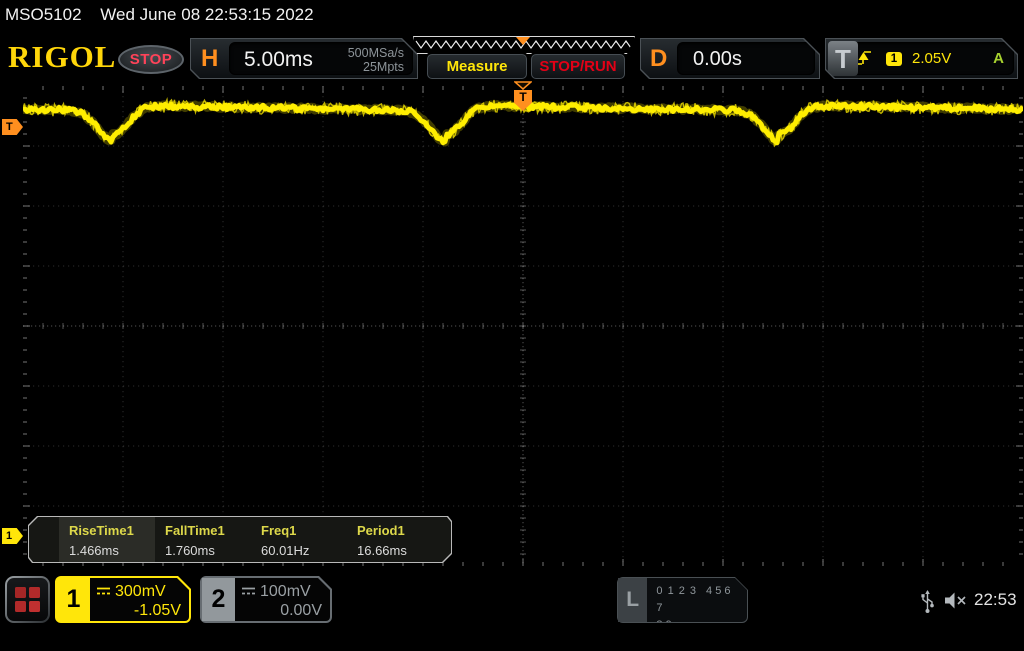 The height and width of the screenshot is (651, 1024). I want to click on stop-run-button: STOP/RUN, so click(578, 66).